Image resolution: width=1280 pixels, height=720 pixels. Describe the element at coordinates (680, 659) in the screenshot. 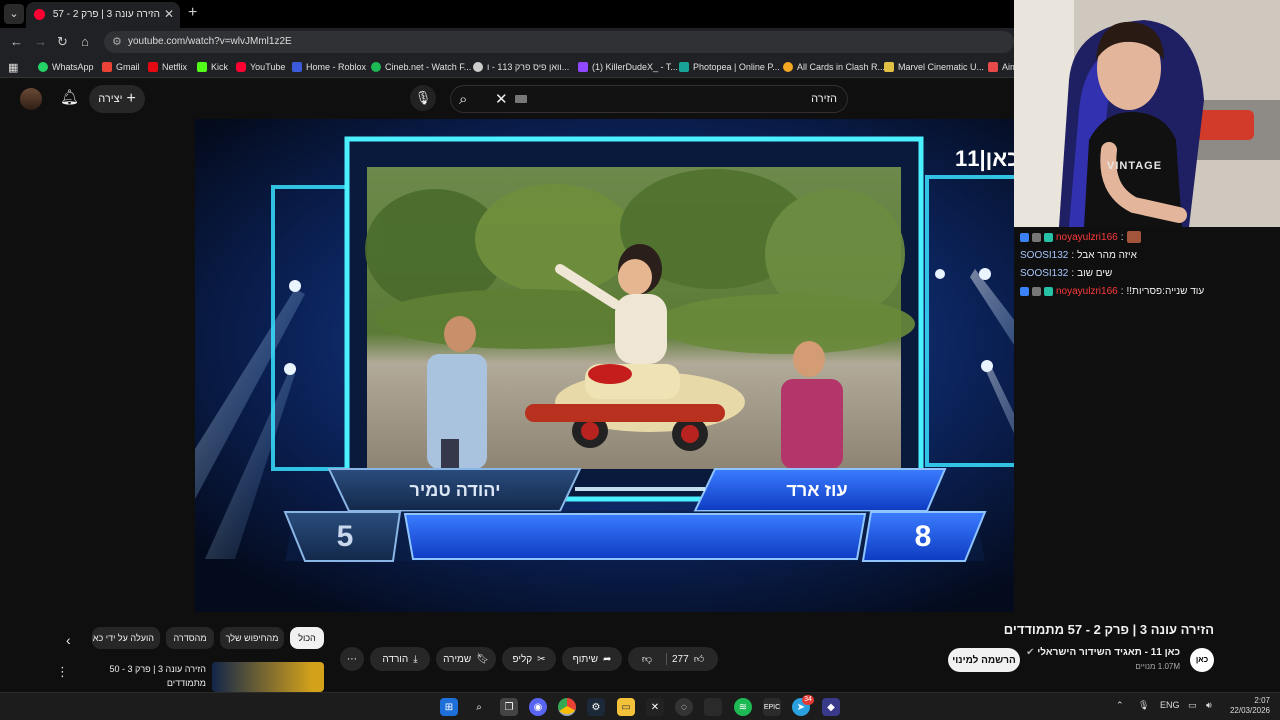

I see `like-count: 277` at that location.